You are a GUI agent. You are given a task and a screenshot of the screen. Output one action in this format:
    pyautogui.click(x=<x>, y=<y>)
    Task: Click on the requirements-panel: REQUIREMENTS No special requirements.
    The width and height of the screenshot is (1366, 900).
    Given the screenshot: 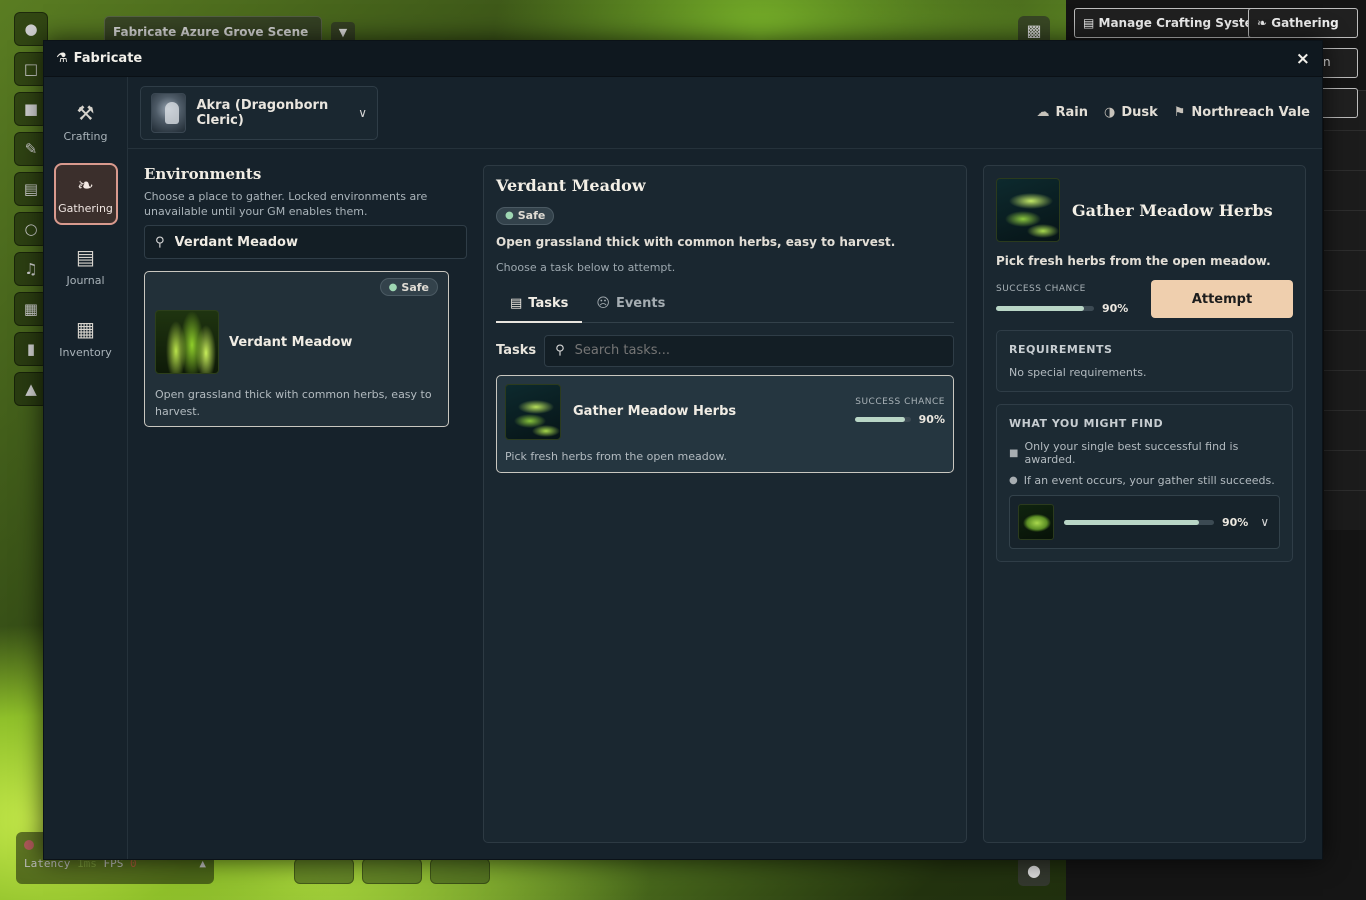 What is the action you would take?
    pyautogui.click(x=1144, y=361)
    